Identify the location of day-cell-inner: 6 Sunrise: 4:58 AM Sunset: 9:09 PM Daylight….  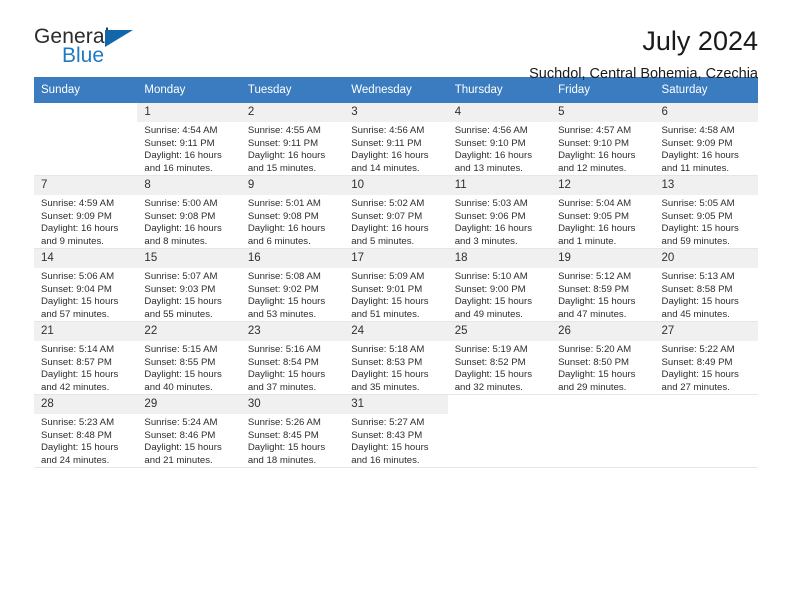
(706, 139).